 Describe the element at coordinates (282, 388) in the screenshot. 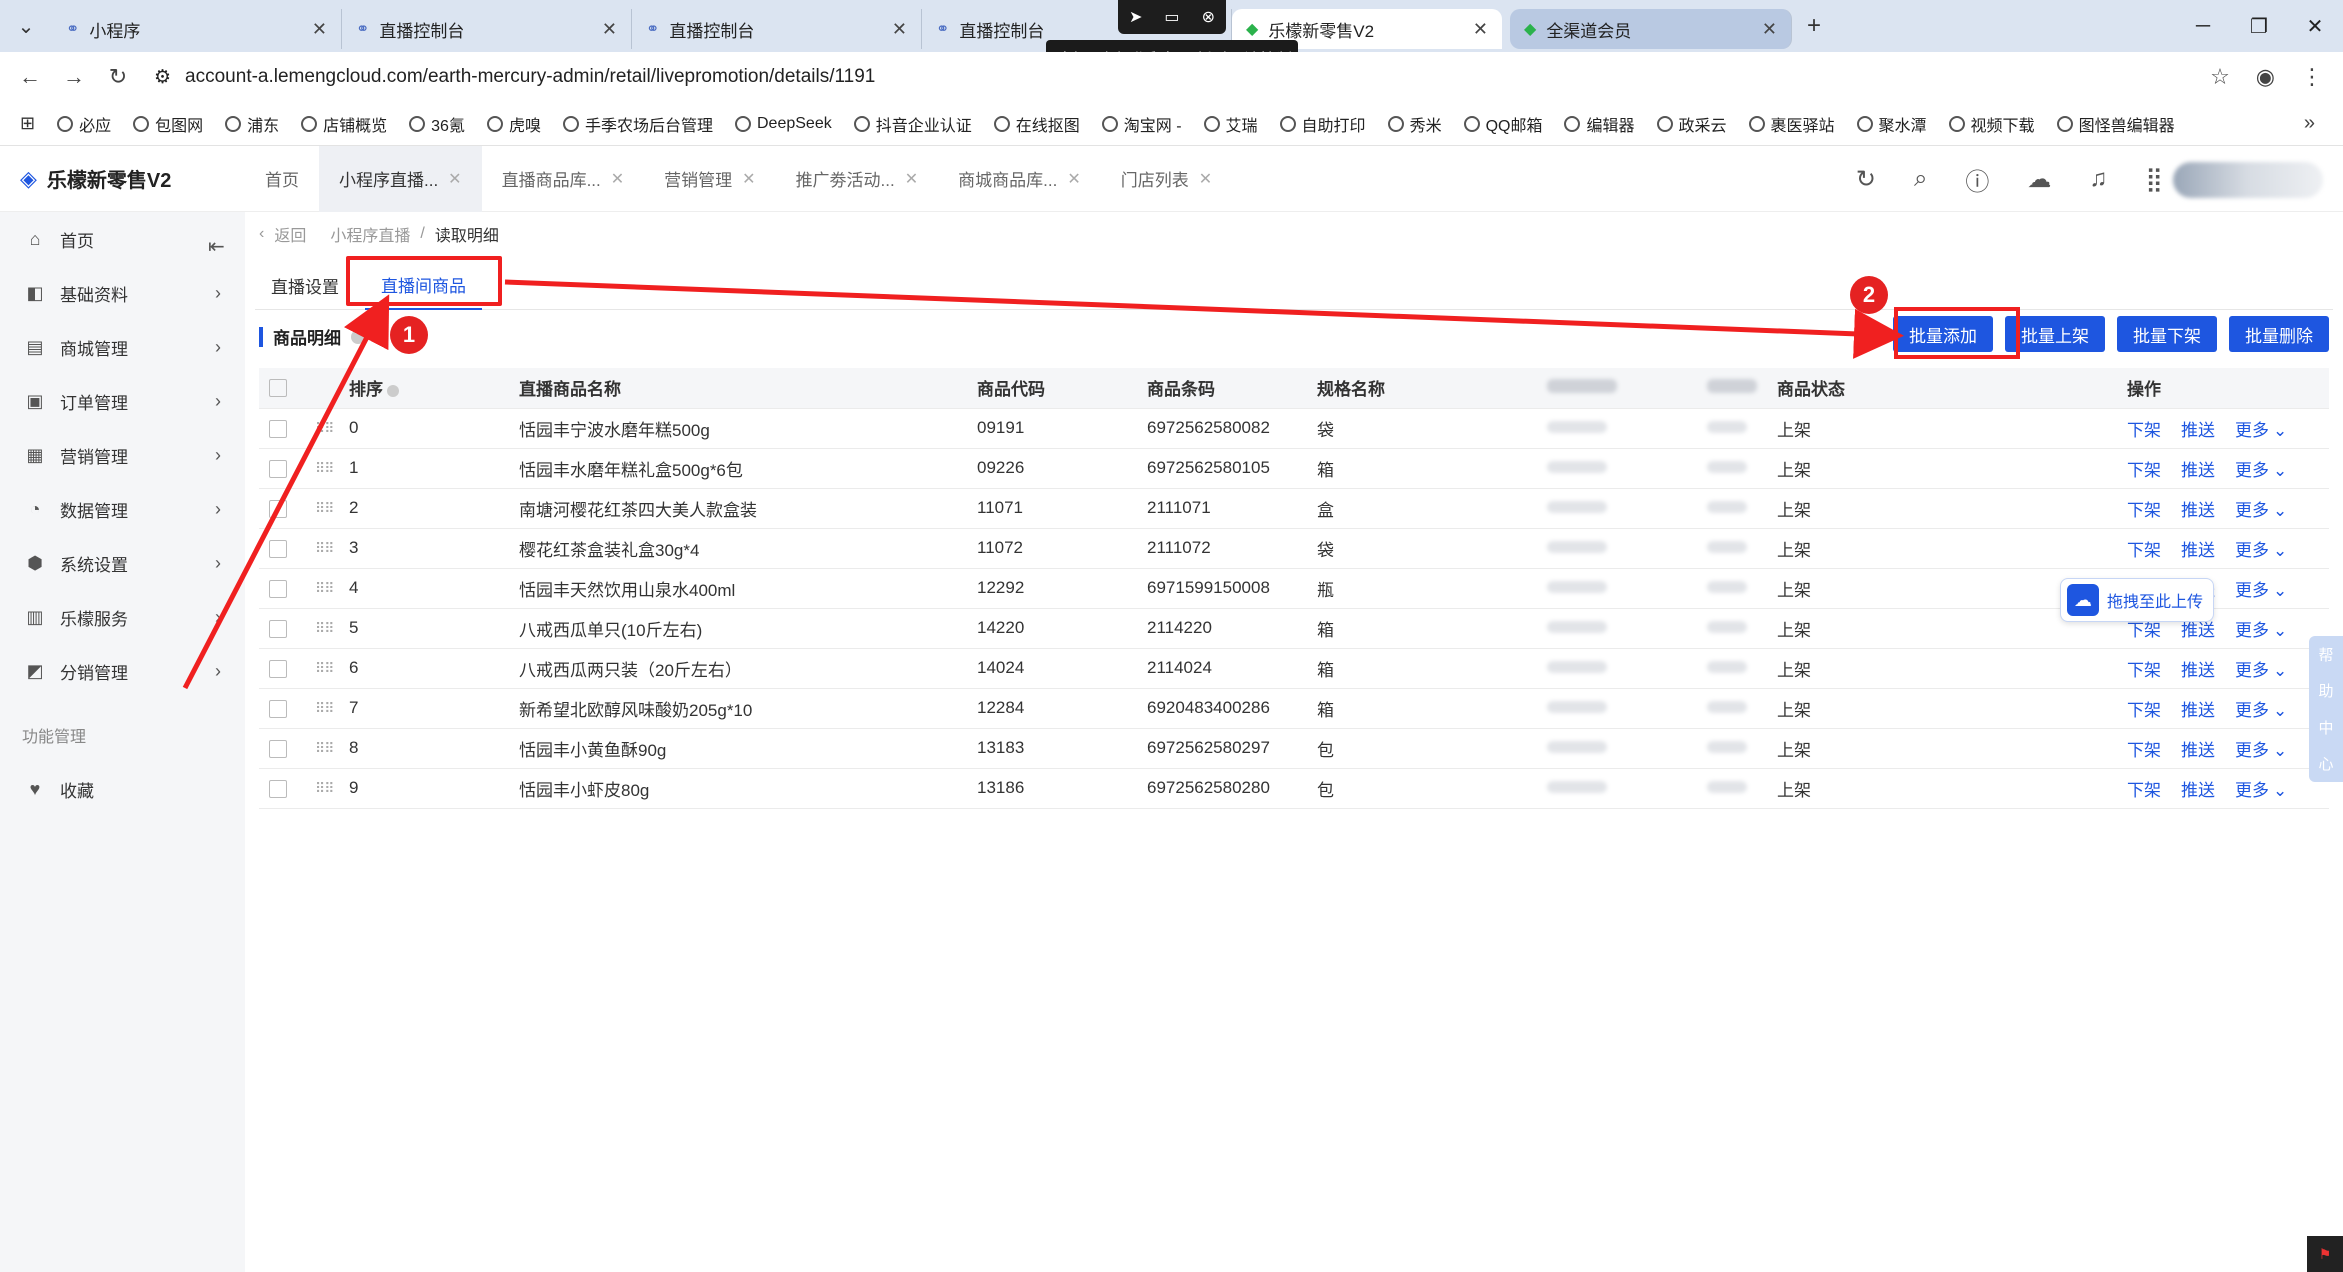

I see `select-all-header` at that location.